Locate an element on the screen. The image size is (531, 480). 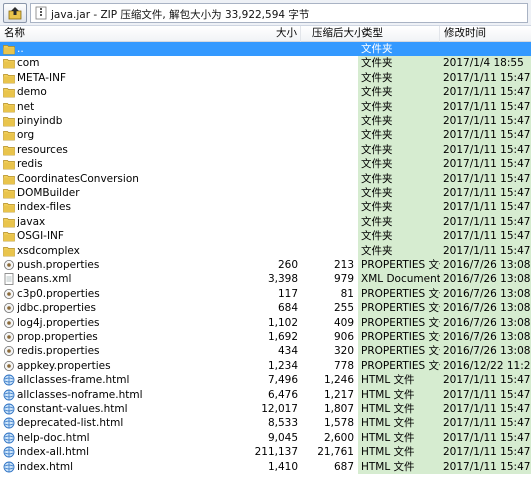
file-row: CoordinatesConversion 文件夹 2017/1/11 15:47 is located at coordinates (265, 178).